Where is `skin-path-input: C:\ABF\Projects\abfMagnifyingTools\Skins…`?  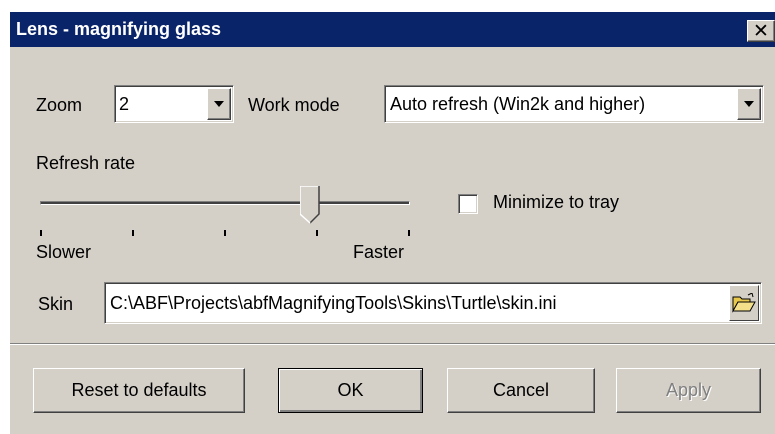 skin-path-input: C:\ABF\Projects\abfMagnifyingTools\Skins… is located at coordinates (433, 303).